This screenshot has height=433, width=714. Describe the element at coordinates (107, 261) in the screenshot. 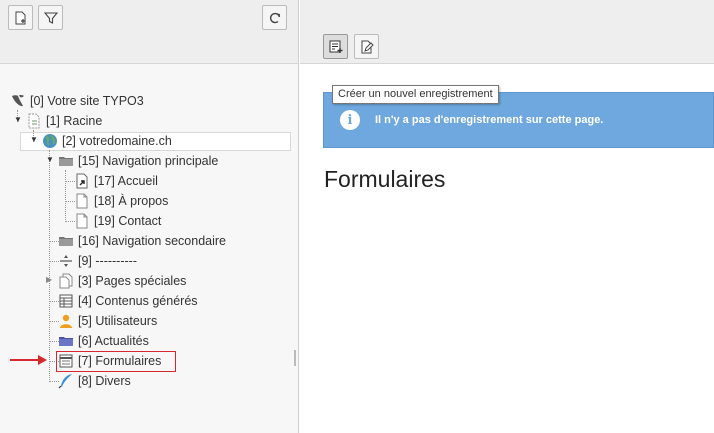

I see `tree-node-label: [9] ----------` at that location.